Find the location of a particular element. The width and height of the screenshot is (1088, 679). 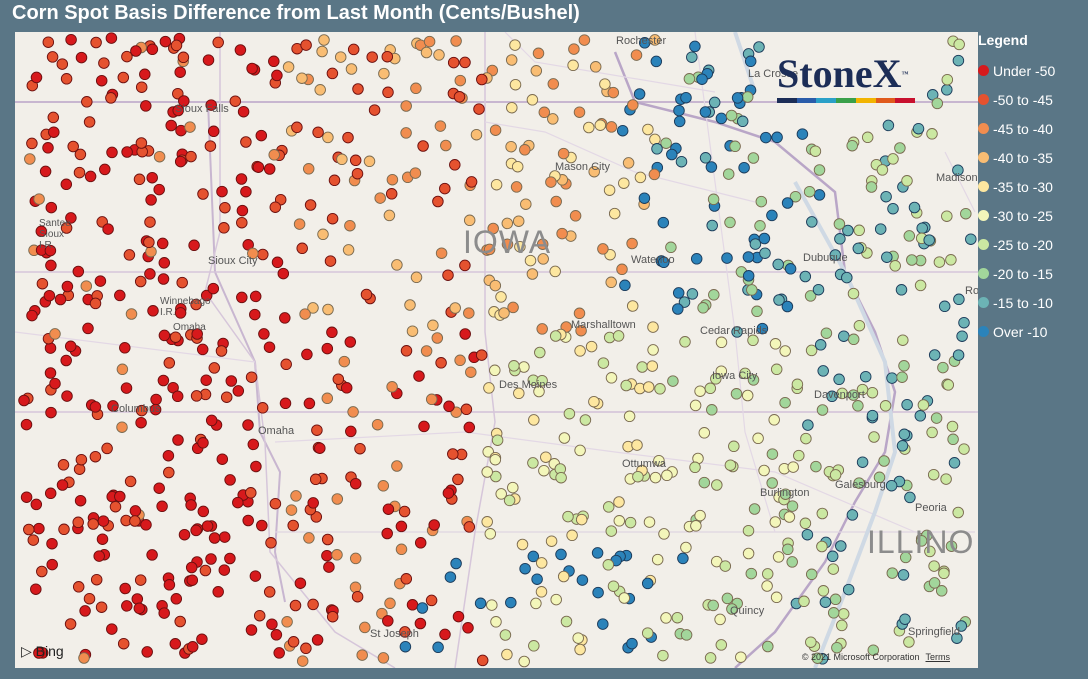

legend-item: -15 to -10 is located at coordinates (1033, 302).